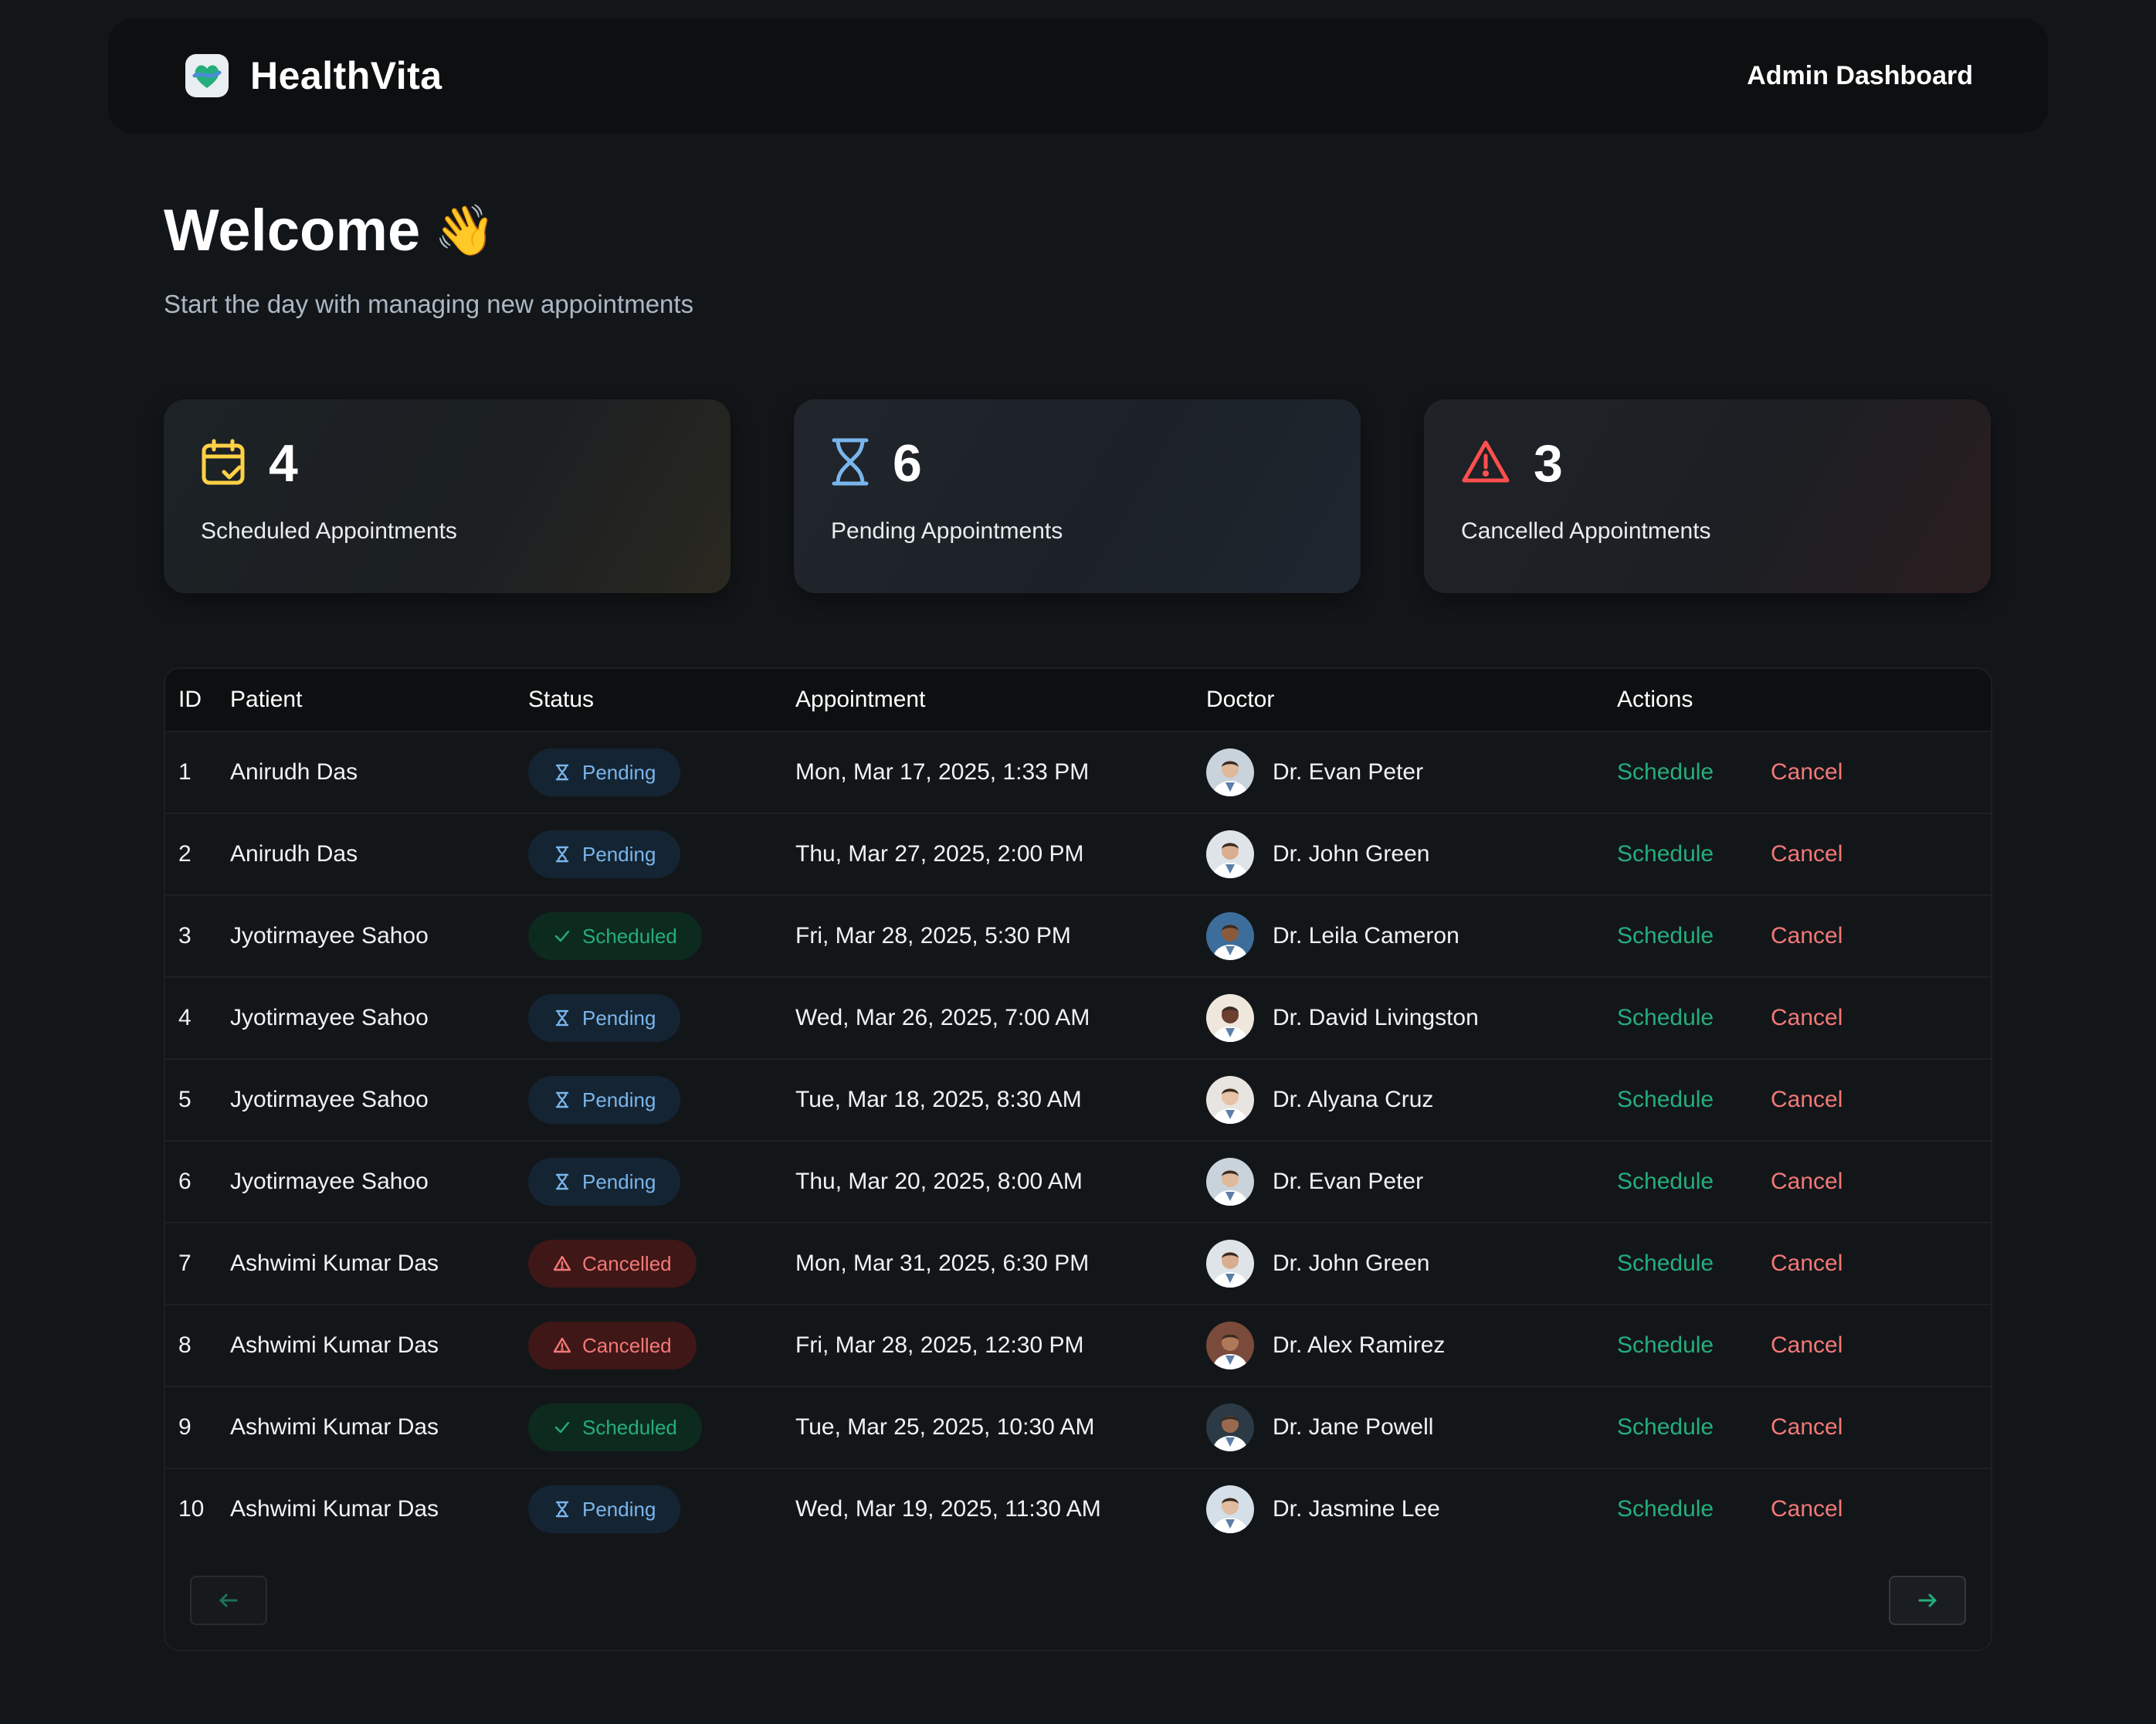 This screenshot has height=1724, width=2156. What do you see at coordinates (266, 699) in the screenshot?
I see `col-patient: Patient` at bounding box center [266, 699].